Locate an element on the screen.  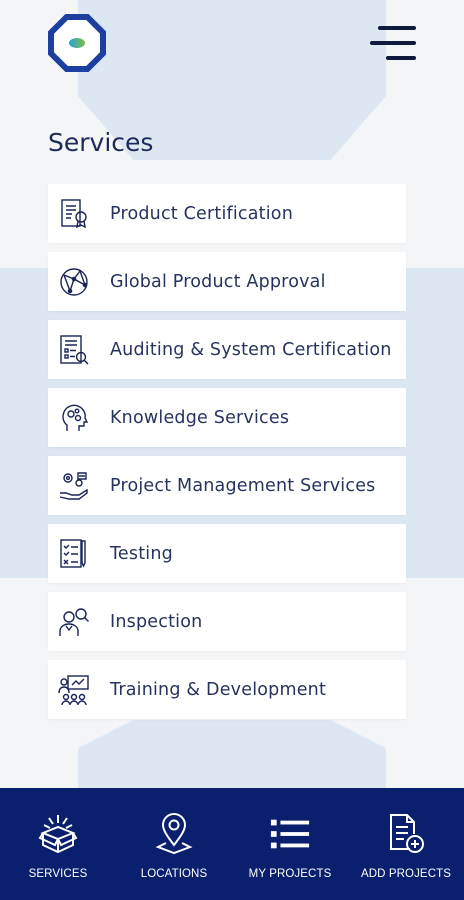
service-label: Knowledge Services is located at coordinates (200, 417).